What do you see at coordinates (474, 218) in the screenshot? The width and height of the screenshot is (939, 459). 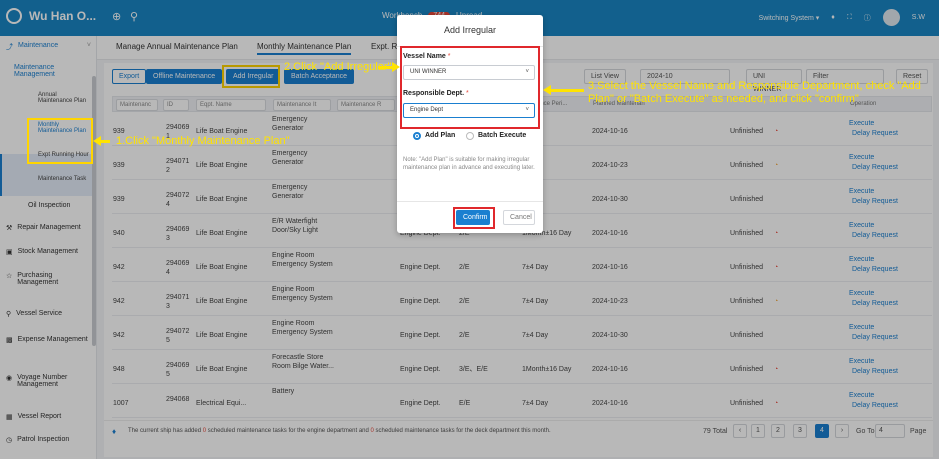 I see `highlight-confirm` at bounding box center [474, 218].